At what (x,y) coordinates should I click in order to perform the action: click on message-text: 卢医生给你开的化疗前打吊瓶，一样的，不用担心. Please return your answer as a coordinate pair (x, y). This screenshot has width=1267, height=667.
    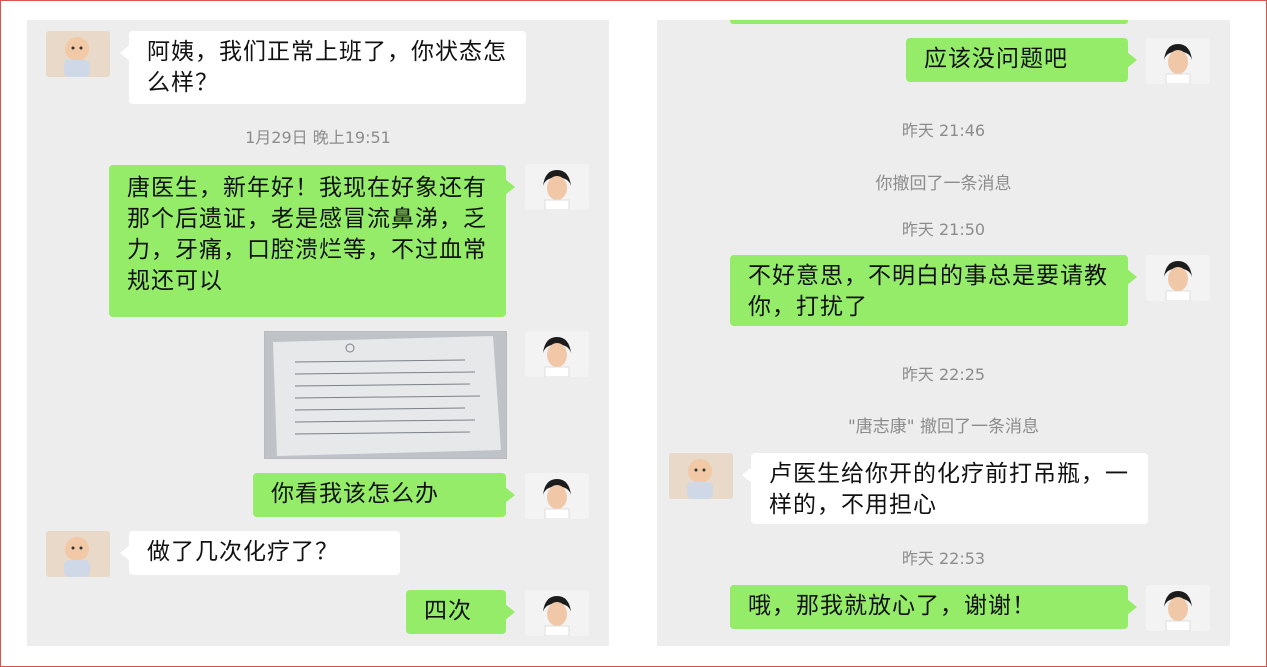
    Looking at the image, I should click on (949, 489).